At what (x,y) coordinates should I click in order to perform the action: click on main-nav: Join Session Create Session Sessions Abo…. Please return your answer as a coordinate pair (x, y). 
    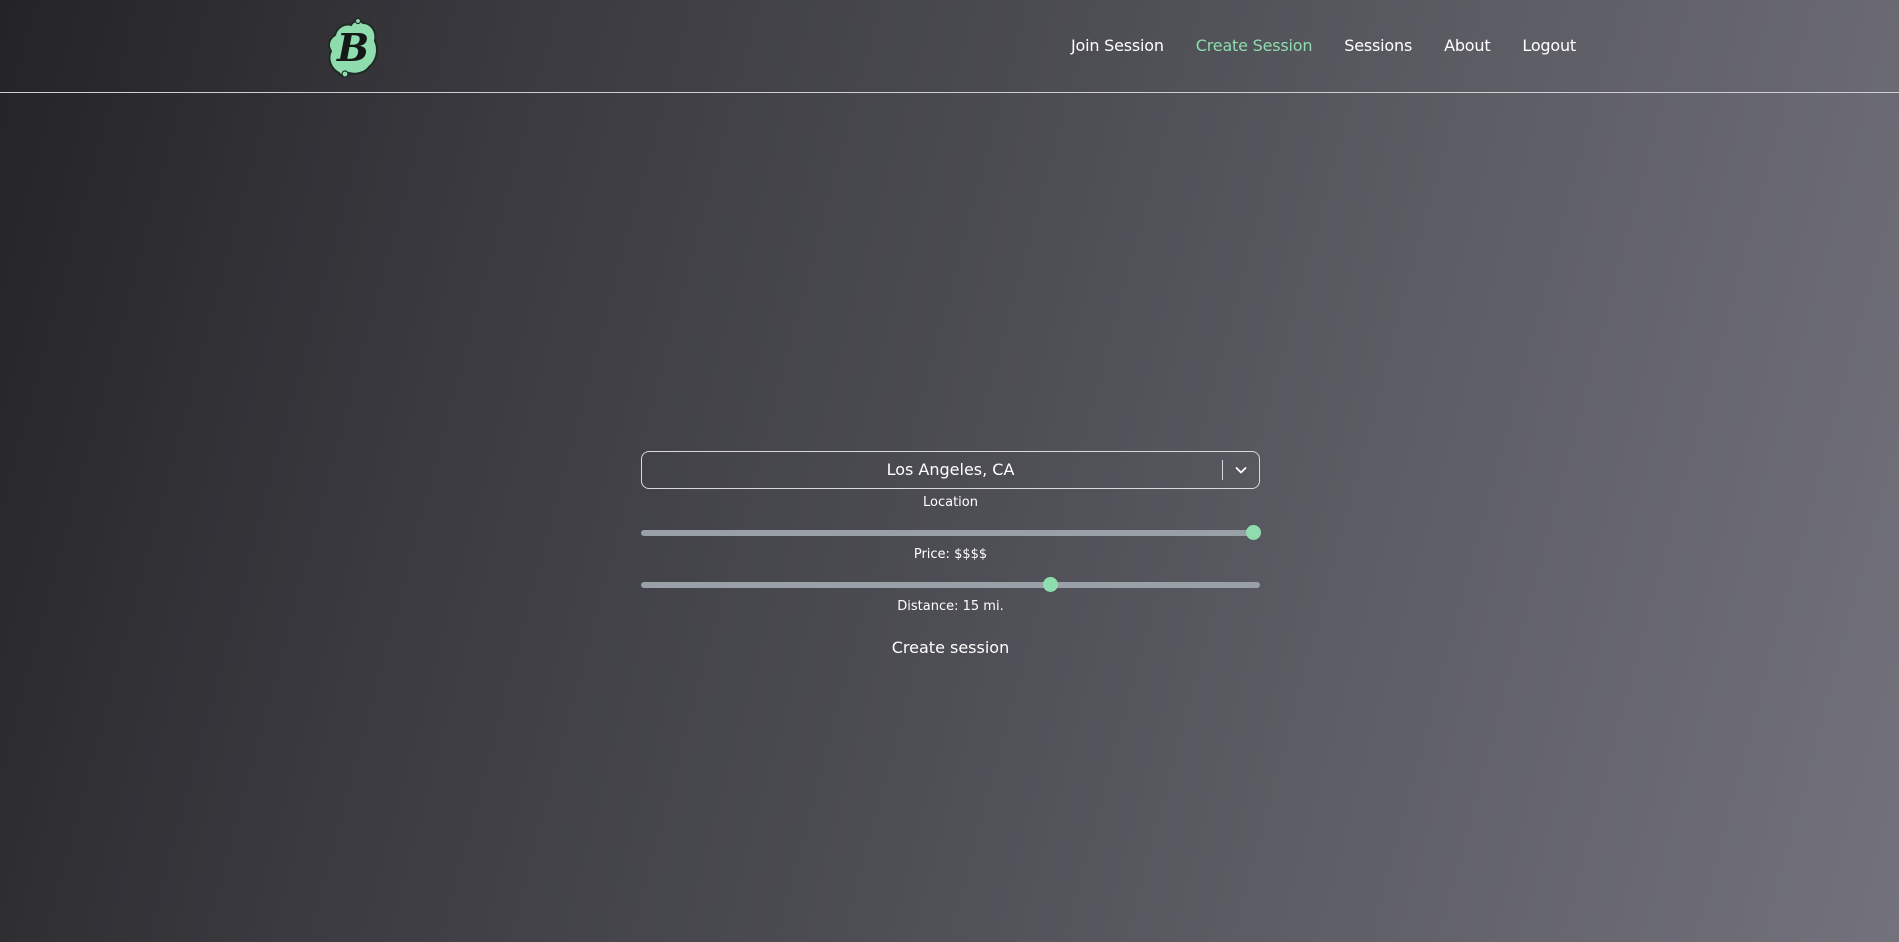
    Looking at the image, I should click on (1323, 45).